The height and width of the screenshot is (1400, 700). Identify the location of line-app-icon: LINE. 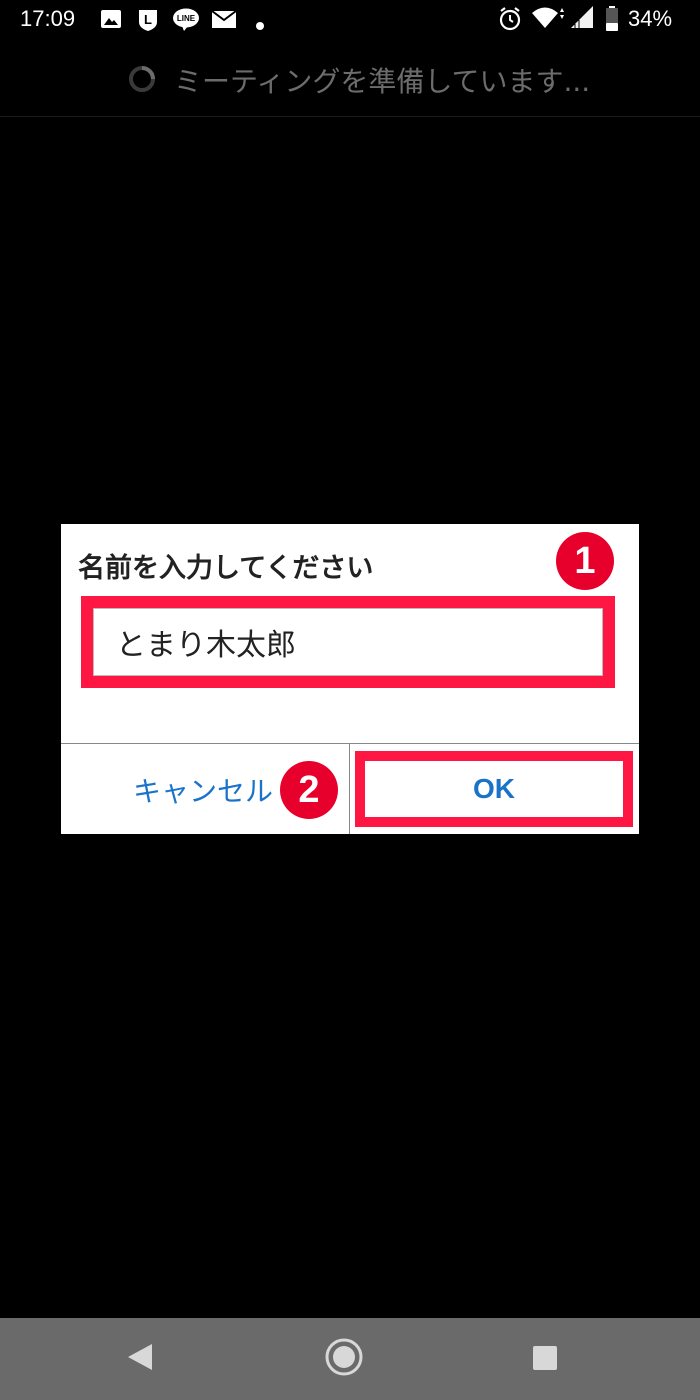
(186, 22).